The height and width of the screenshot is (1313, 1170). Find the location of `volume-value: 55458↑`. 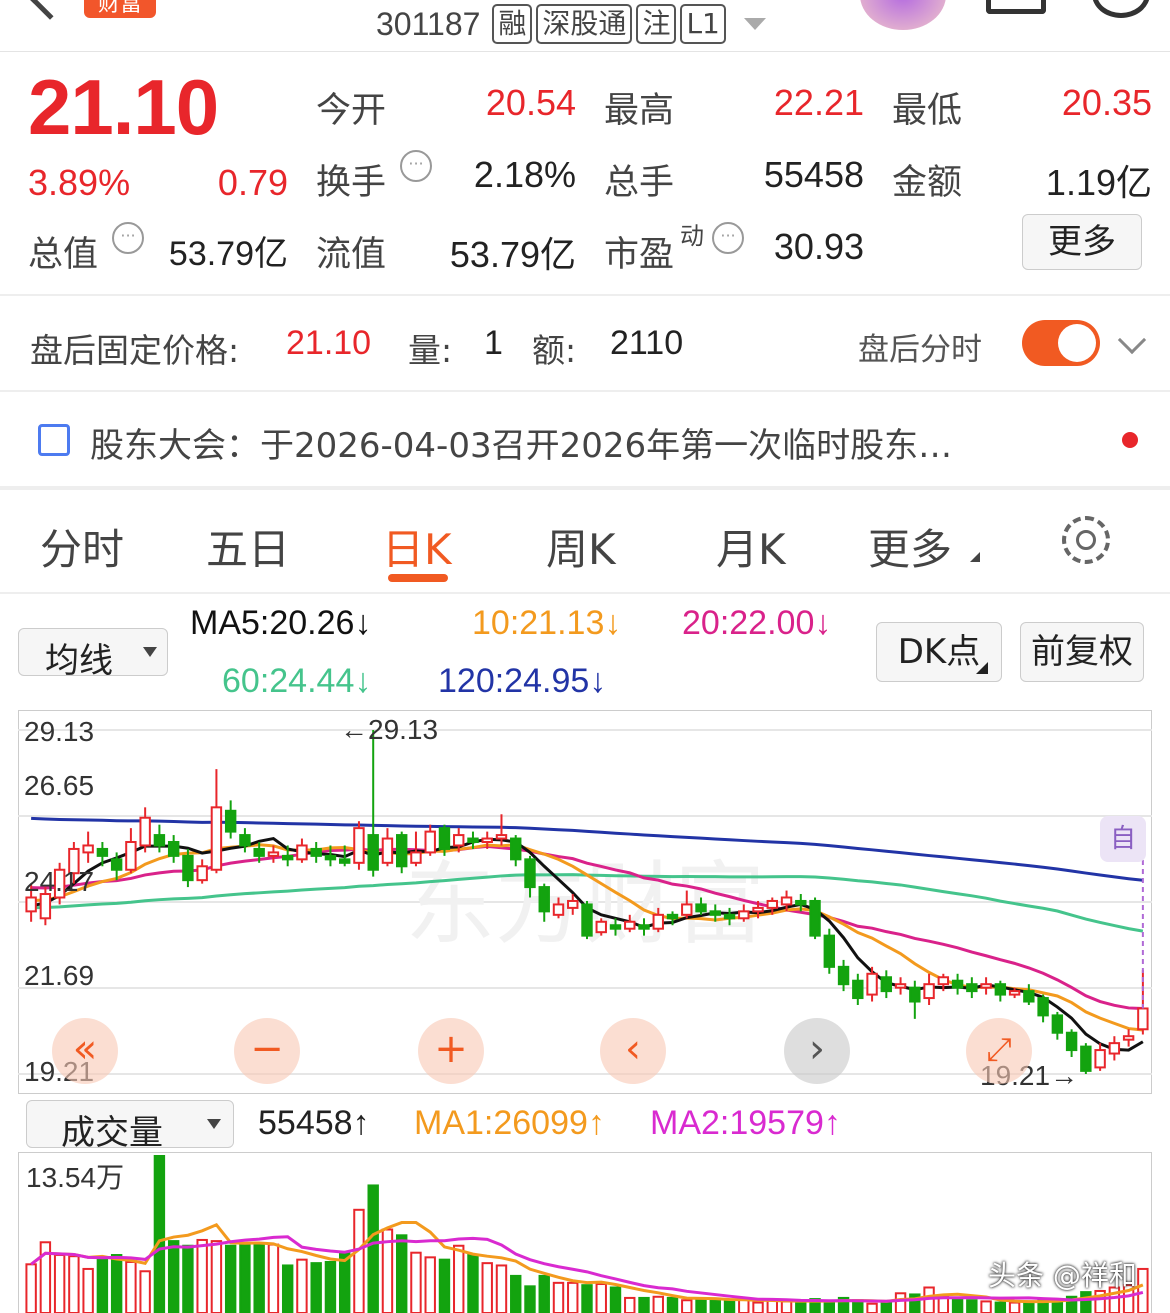

volume-value: 55458↑ is located at coordinates (314, 1123).